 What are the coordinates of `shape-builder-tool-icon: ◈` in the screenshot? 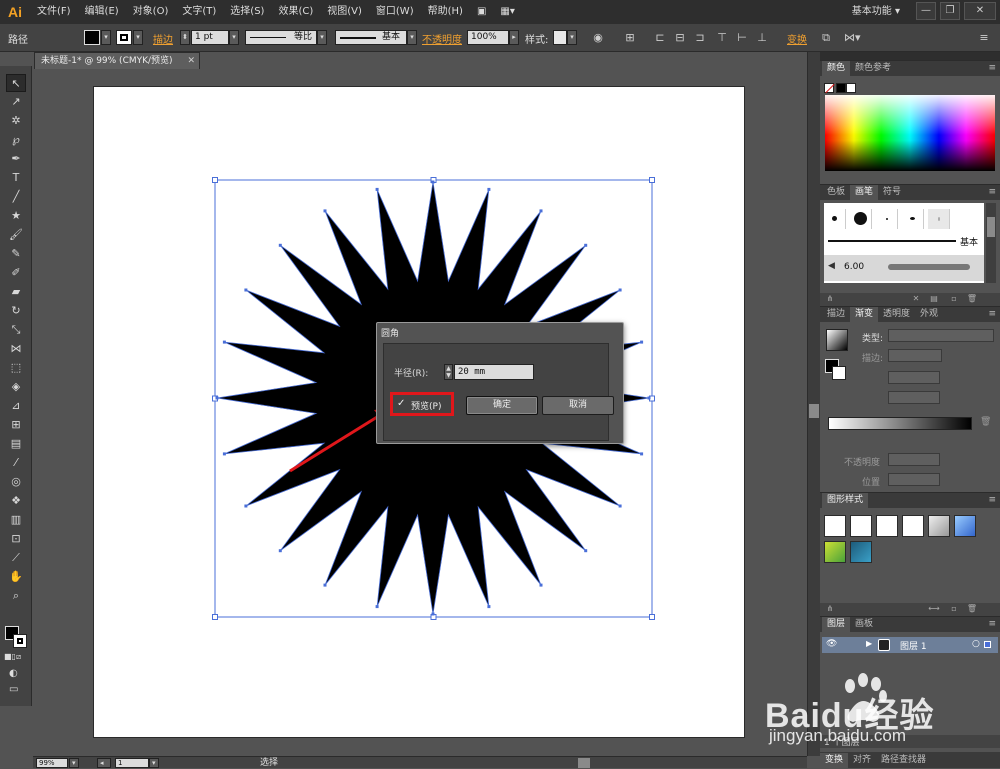 It's located at (16, 387).